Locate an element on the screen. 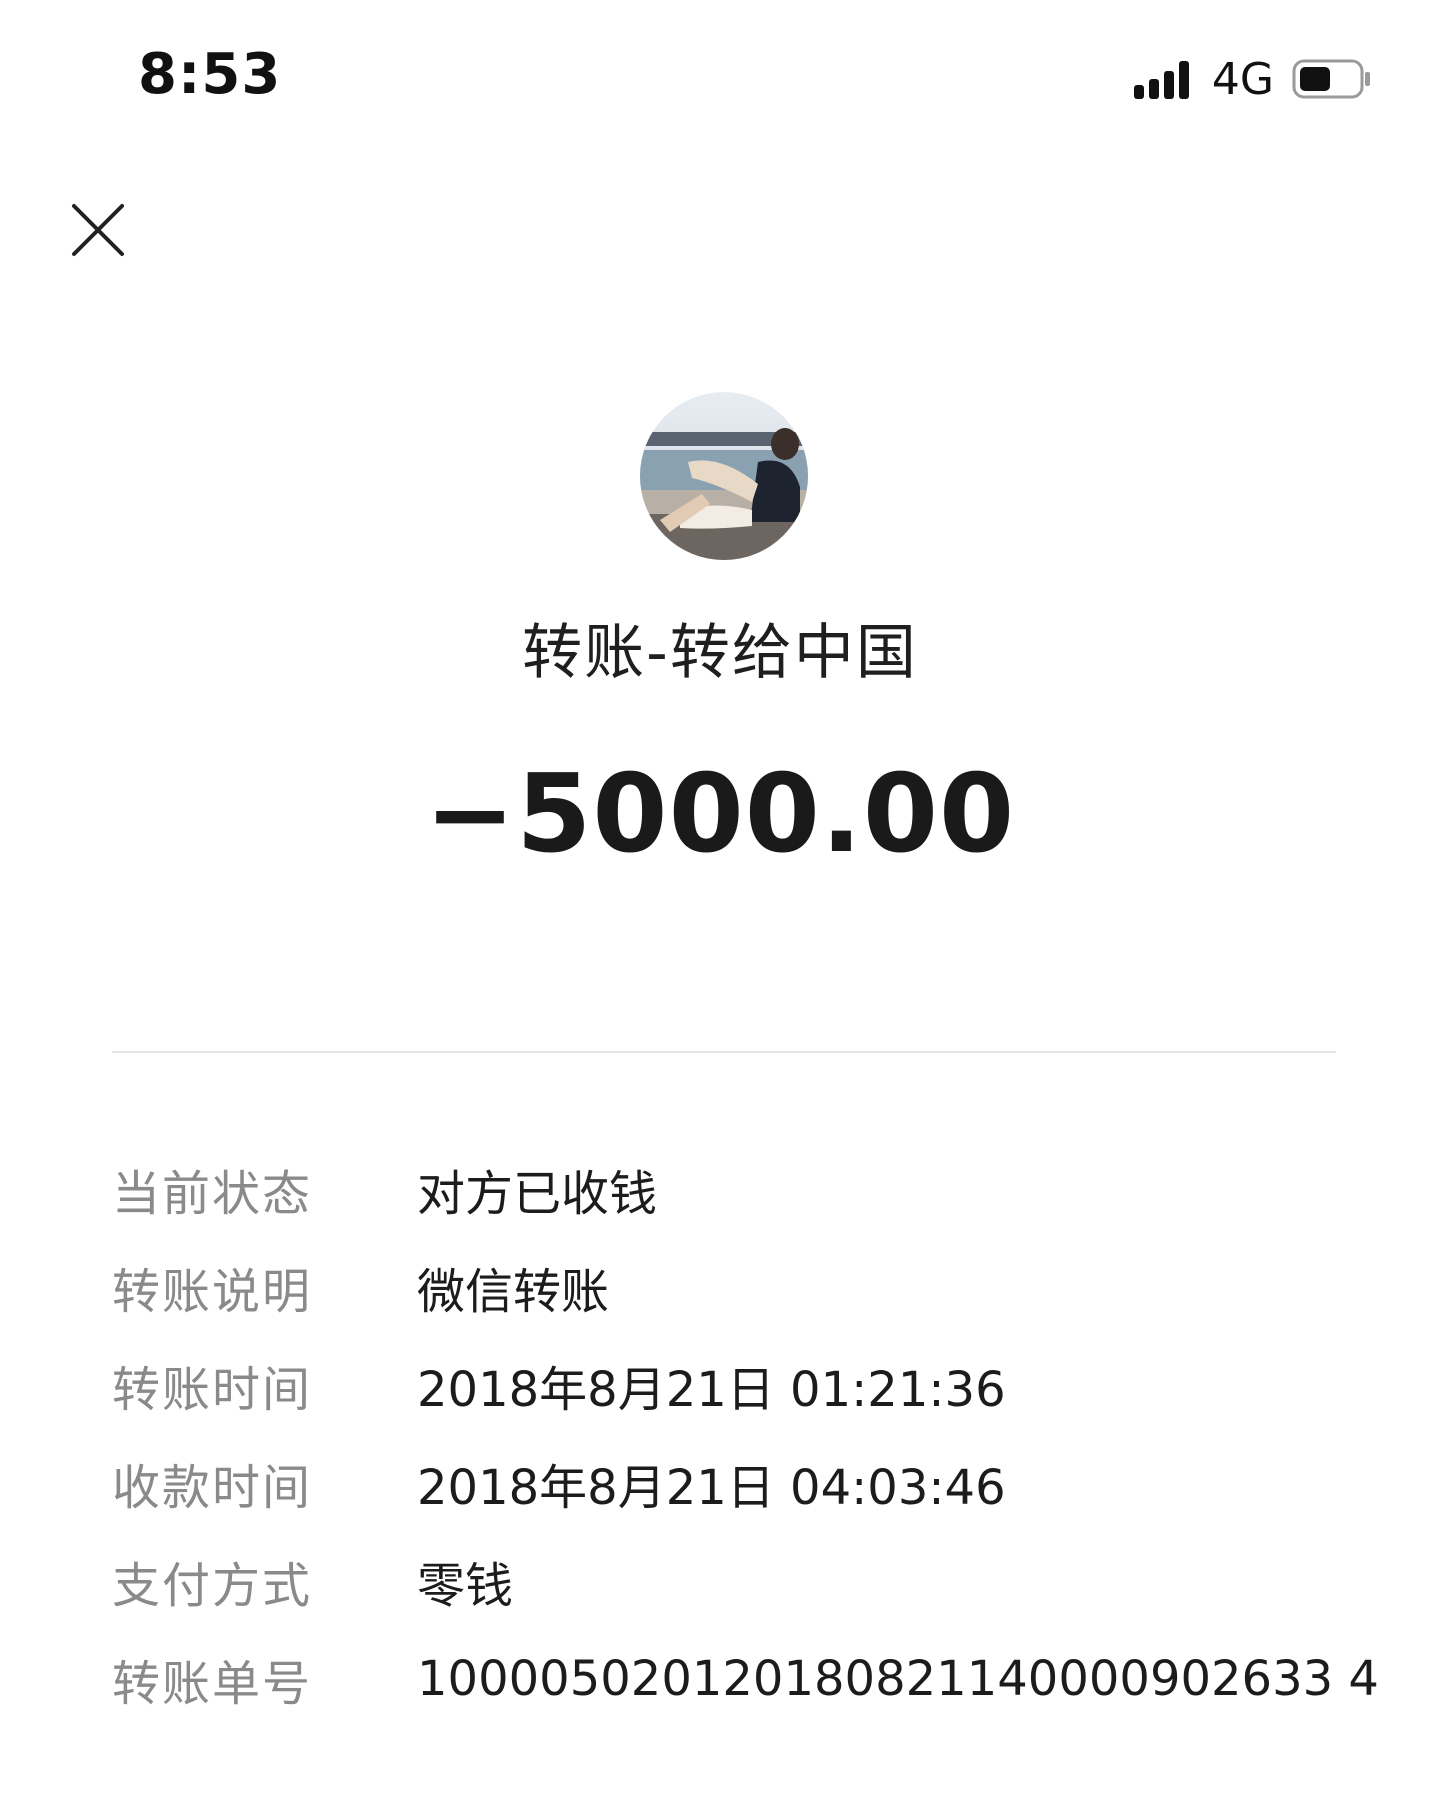 The image size is (1440, 1799). avatar is located at coordinates (724, 476).